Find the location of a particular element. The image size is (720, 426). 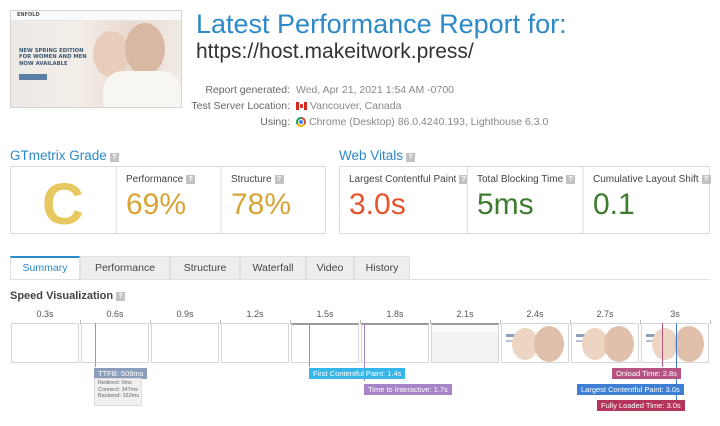

web-vitals-heading: Web Vitals? is located at coordinates (377, 155).